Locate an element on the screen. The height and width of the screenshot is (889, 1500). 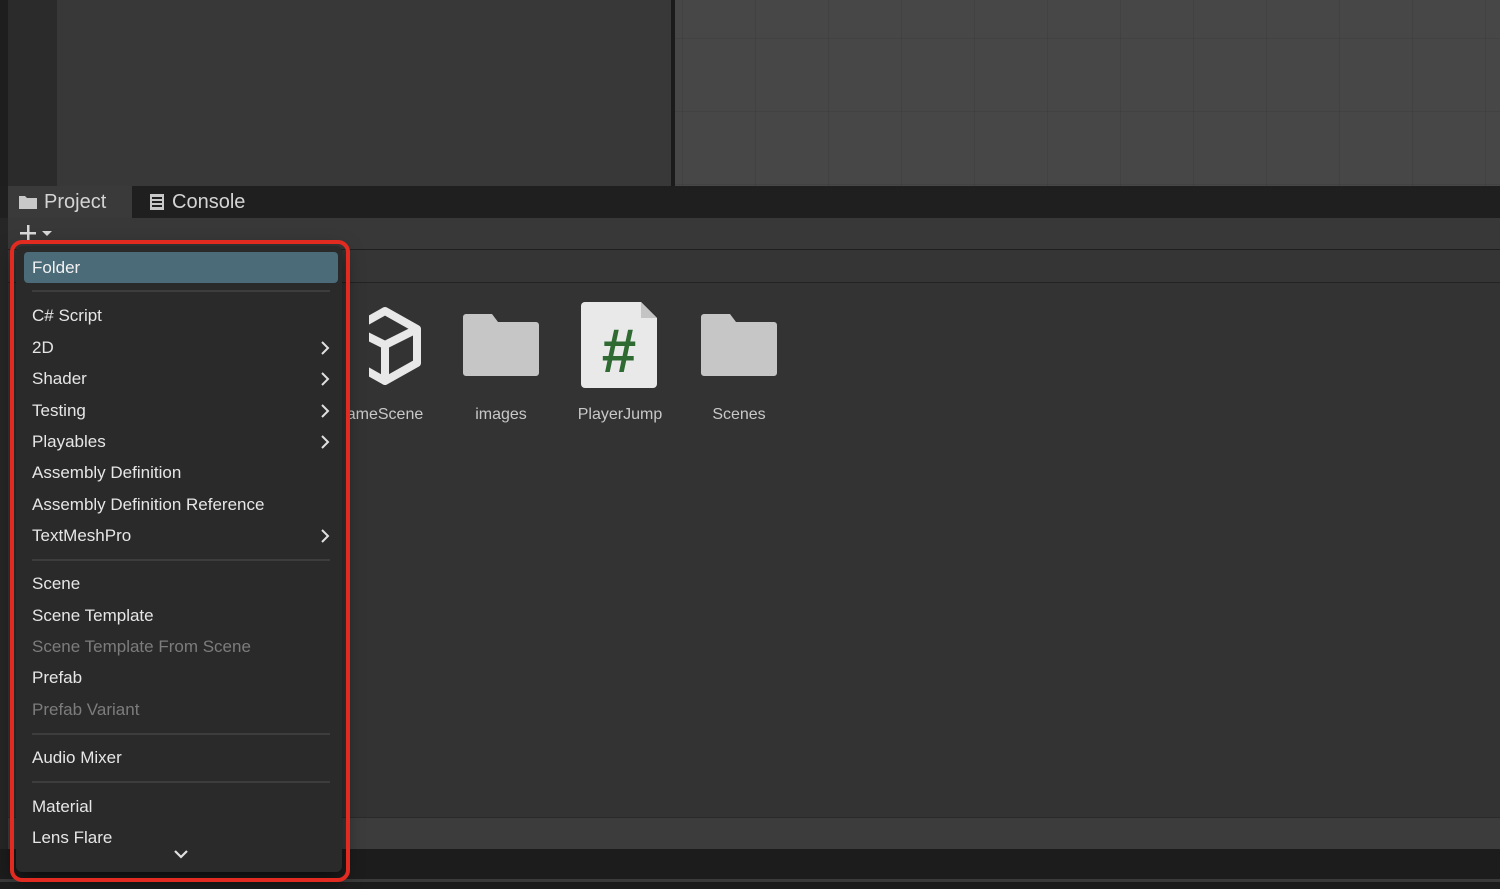
create-button is located at coordinates (36, 233).